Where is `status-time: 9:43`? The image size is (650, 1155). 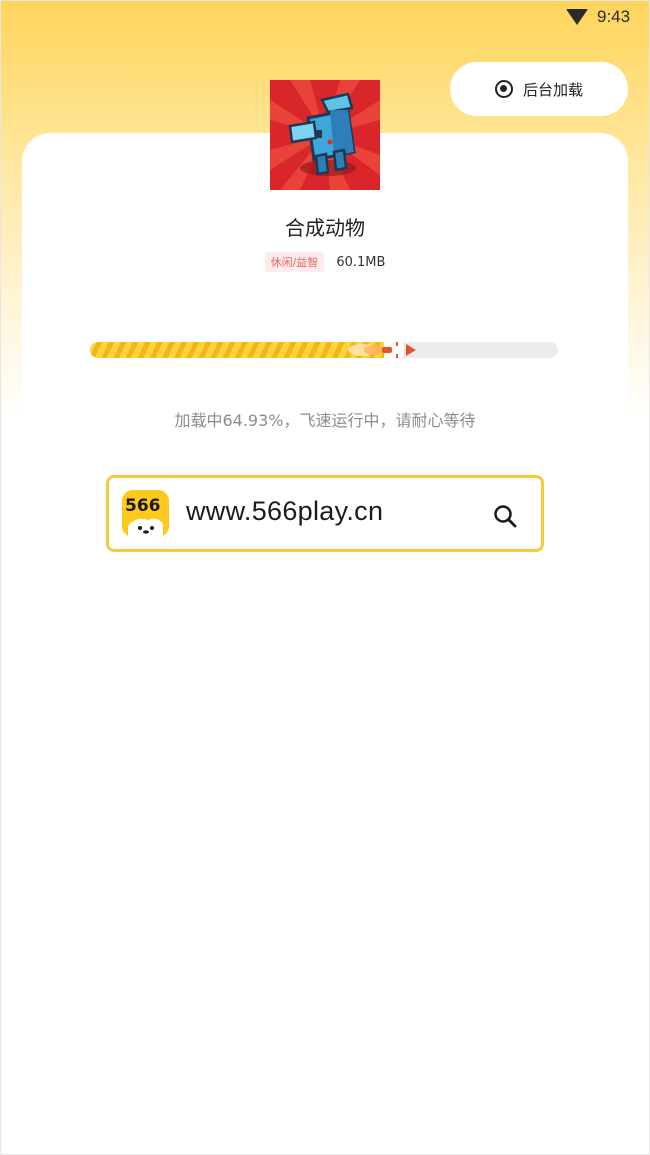
status-time: 9:43 is located at coordinates (614, 16).